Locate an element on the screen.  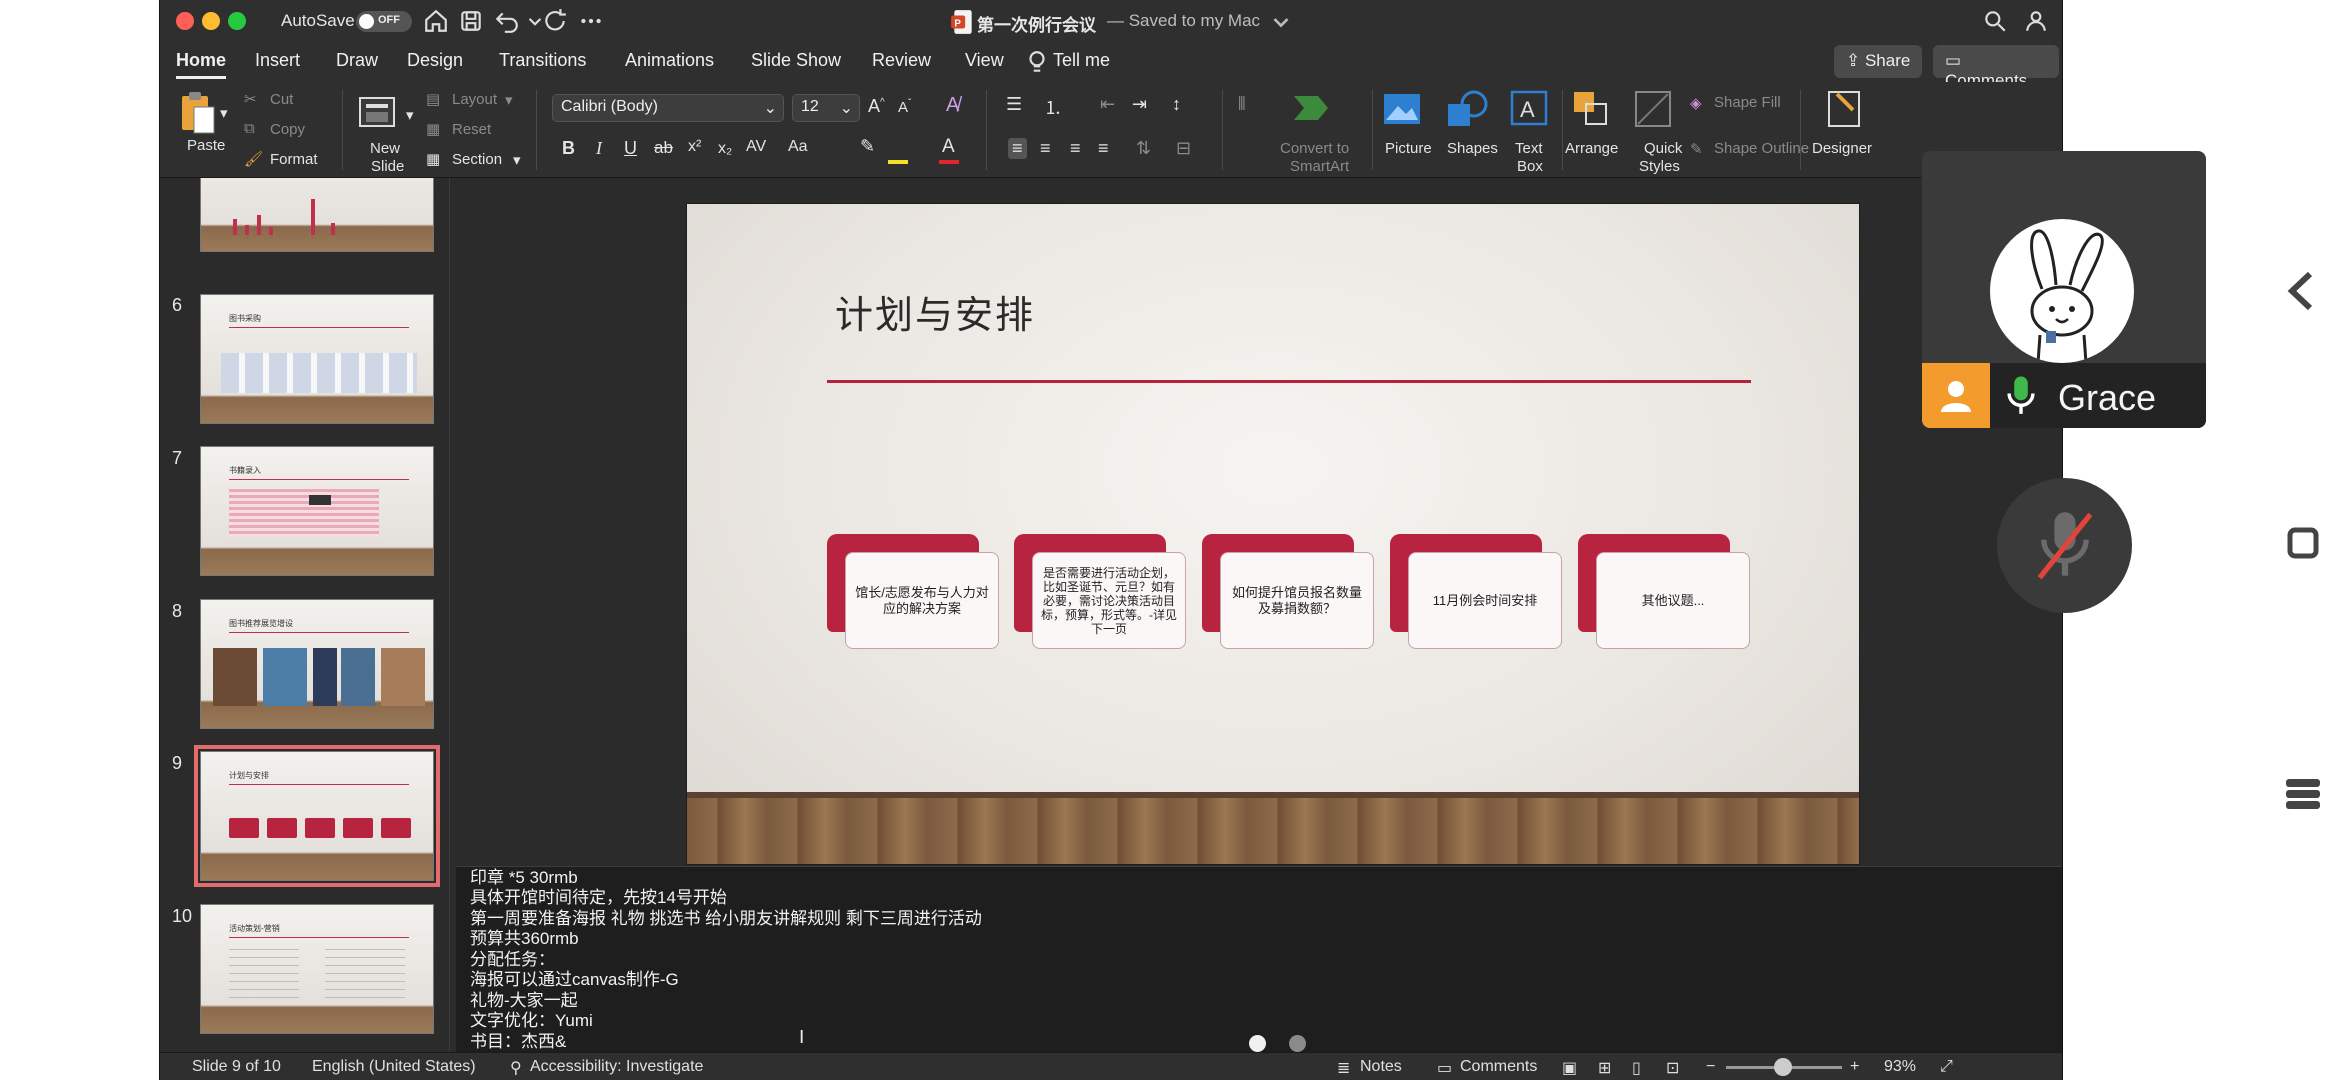
thumbnail-slide-6: 图书采购 is located at coordinates (317, 359).